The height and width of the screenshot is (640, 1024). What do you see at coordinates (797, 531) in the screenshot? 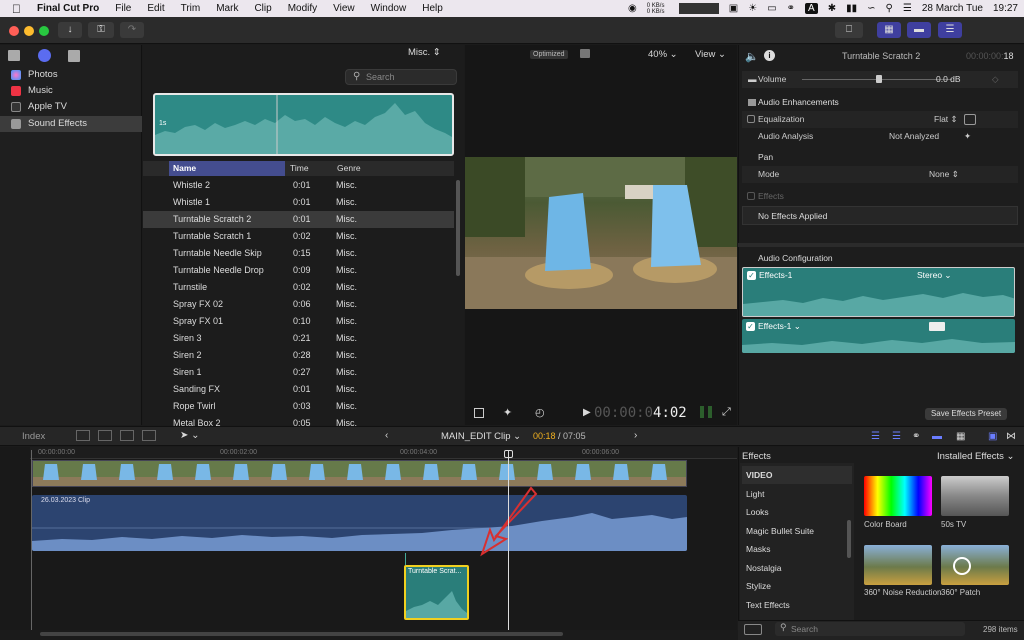
I see `effect-category-item: Magic Bullet Suite` at bounding box center [797, 531].